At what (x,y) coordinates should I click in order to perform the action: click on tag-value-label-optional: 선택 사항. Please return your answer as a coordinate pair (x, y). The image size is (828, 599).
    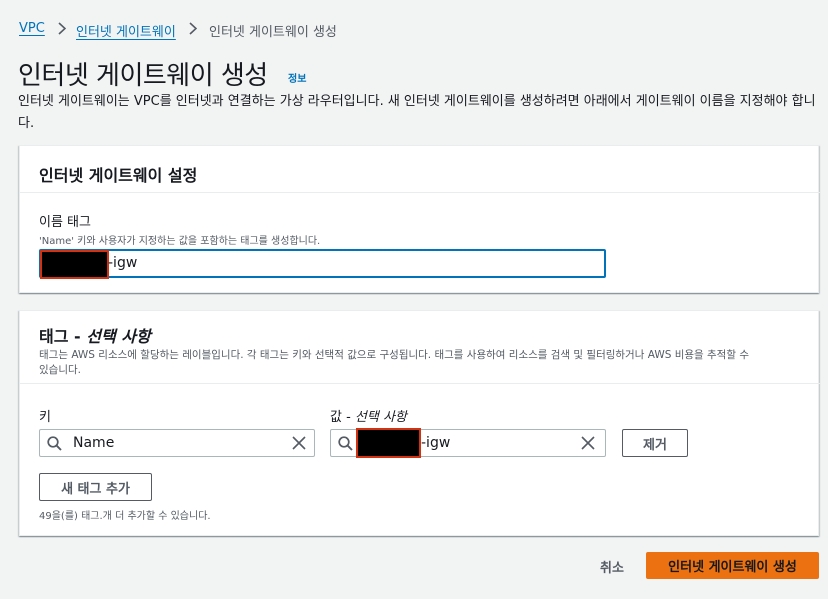
    Looking at the image, I should click on (380, 417).